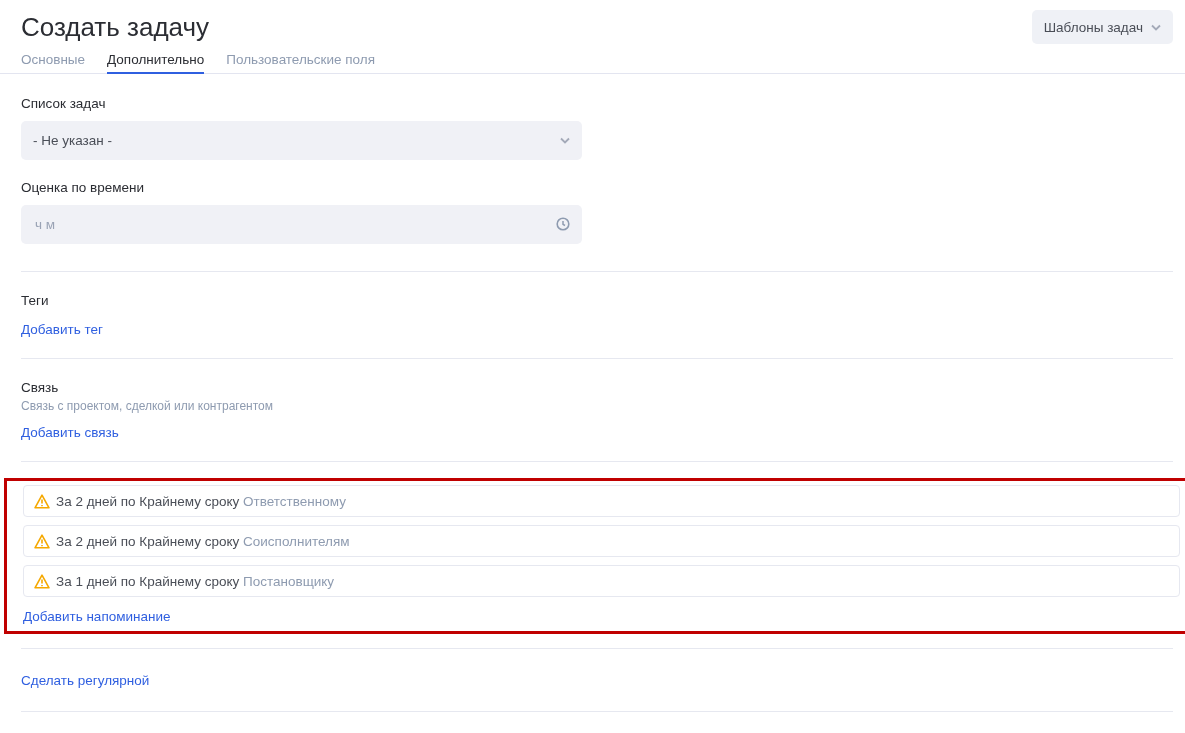 The height and width of the screenshot is (733, 1185). What do you see at coordinates (1102, 27) in the screenshot?
I see `templates-dropdown: Шаблоны задач` at bounding box center [1102, 27].